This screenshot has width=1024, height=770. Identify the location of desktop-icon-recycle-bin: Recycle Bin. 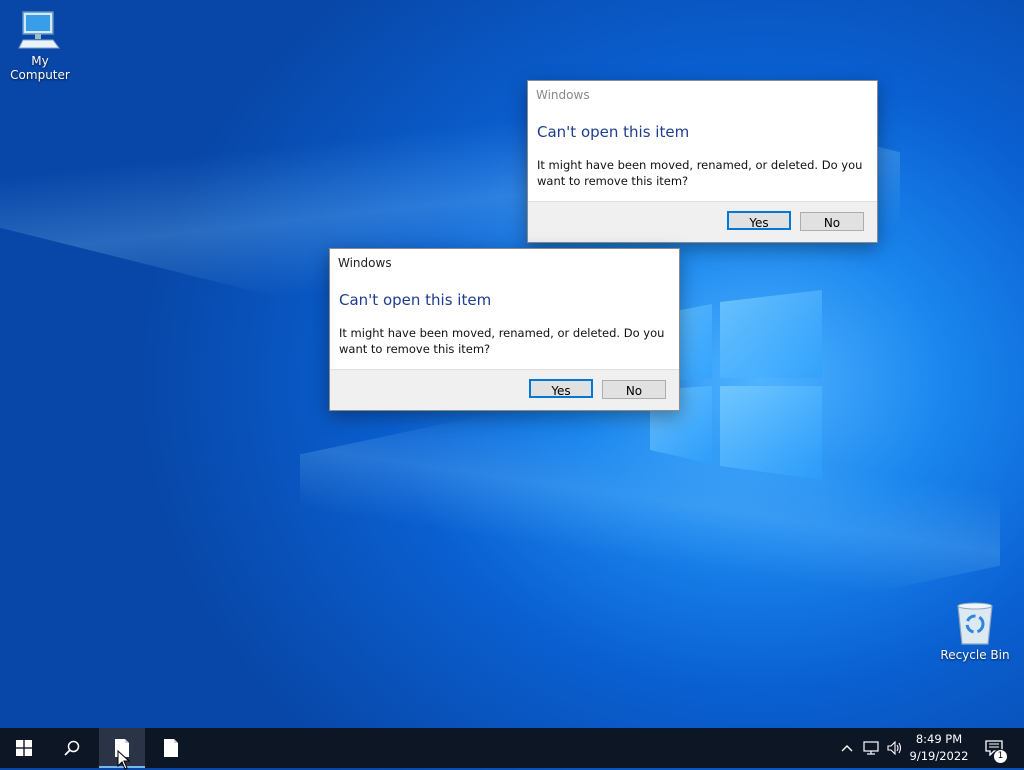
(975, 631).